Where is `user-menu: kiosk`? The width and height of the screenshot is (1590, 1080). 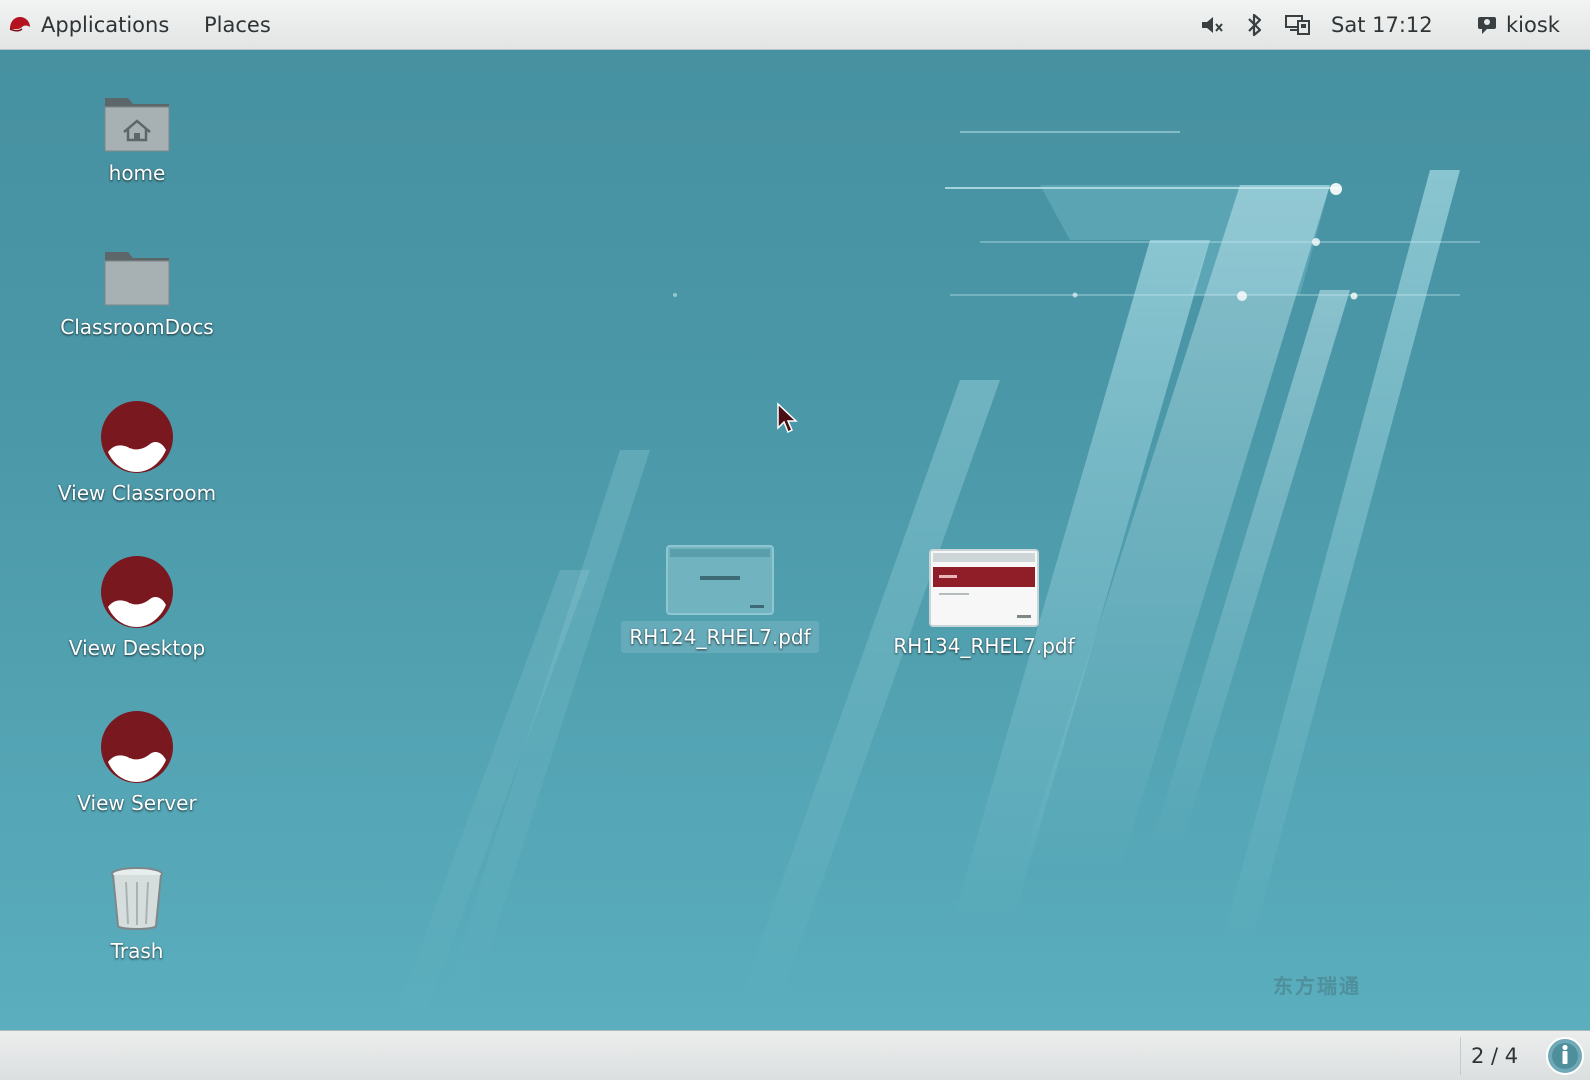
user-menu: kiosk is located at coordinates (1518, 25).